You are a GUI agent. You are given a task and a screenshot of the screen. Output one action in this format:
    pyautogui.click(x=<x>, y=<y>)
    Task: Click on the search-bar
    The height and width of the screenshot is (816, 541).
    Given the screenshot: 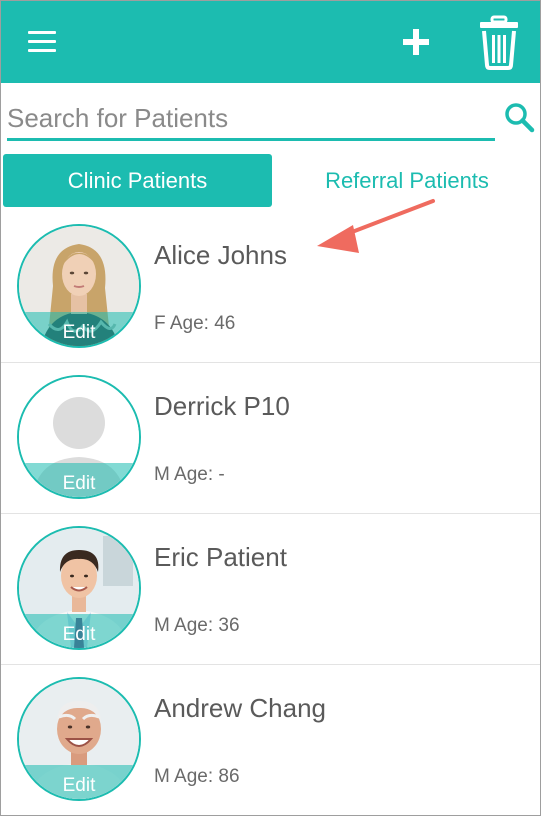 What is the action you would take?
    pyautogui.click(x=270, y=115)
    